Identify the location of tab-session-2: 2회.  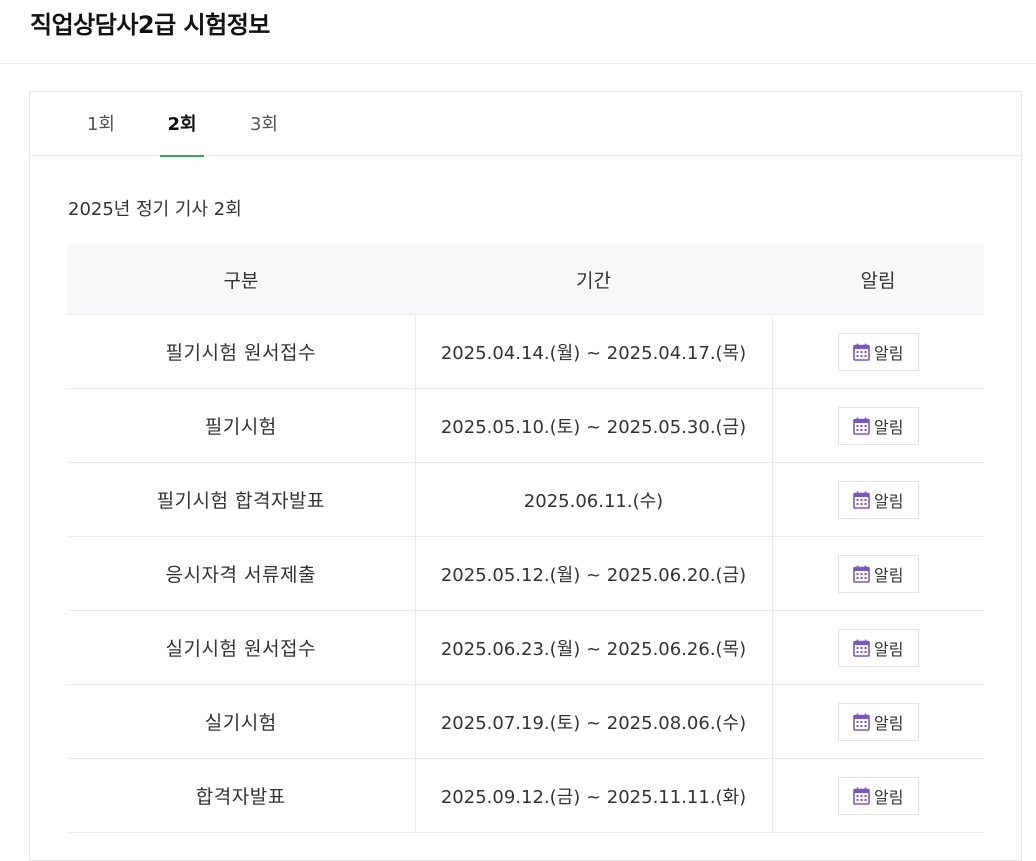
(182, 124).